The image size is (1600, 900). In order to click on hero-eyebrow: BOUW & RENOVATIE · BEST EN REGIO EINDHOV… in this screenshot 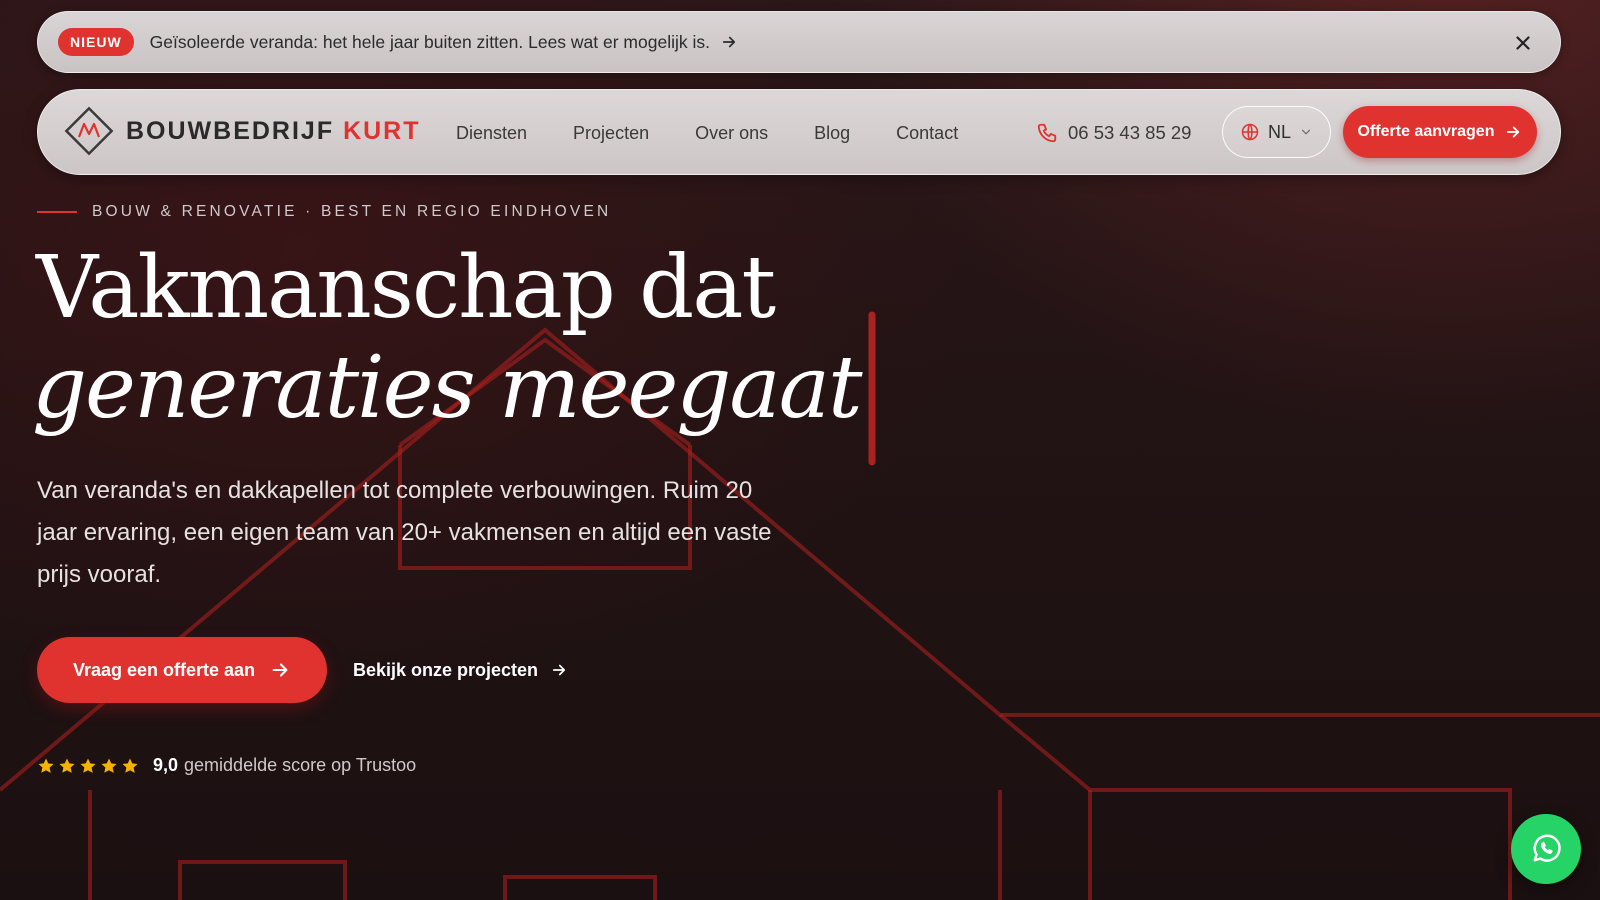, I will do `click(324, 212)`.